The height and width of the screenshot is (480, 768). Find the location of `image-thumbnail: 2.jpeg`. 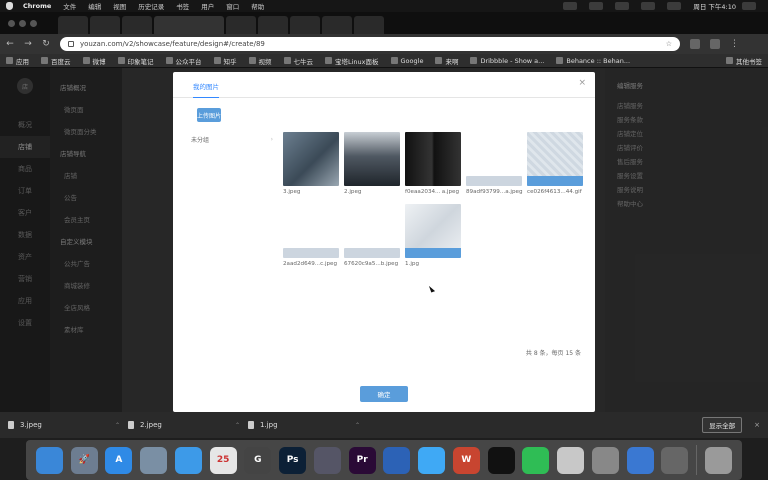

image-thumbnail: 2.jpeg is located at coordinates (372, 163).